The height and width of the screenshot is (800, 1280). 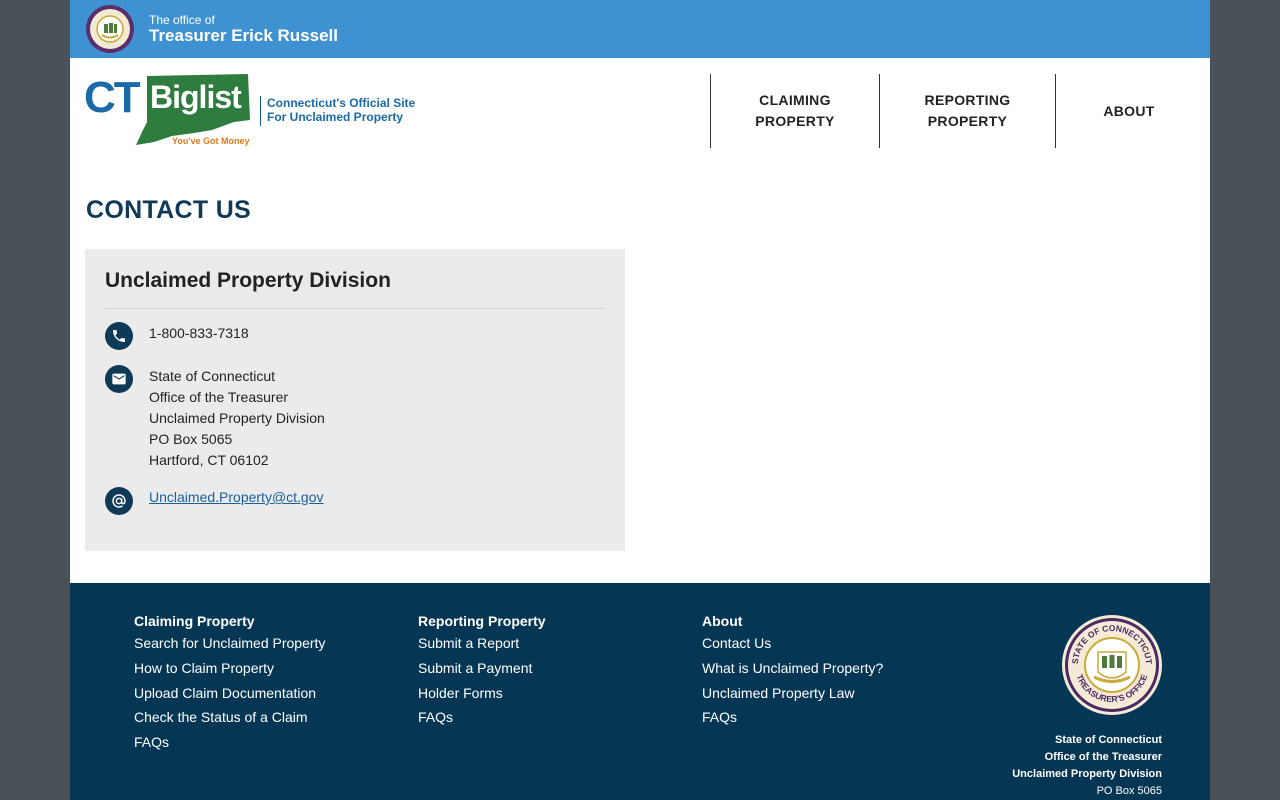 I want to click on address-line: Unclaimed Property Division, so click(x=237, y=418).